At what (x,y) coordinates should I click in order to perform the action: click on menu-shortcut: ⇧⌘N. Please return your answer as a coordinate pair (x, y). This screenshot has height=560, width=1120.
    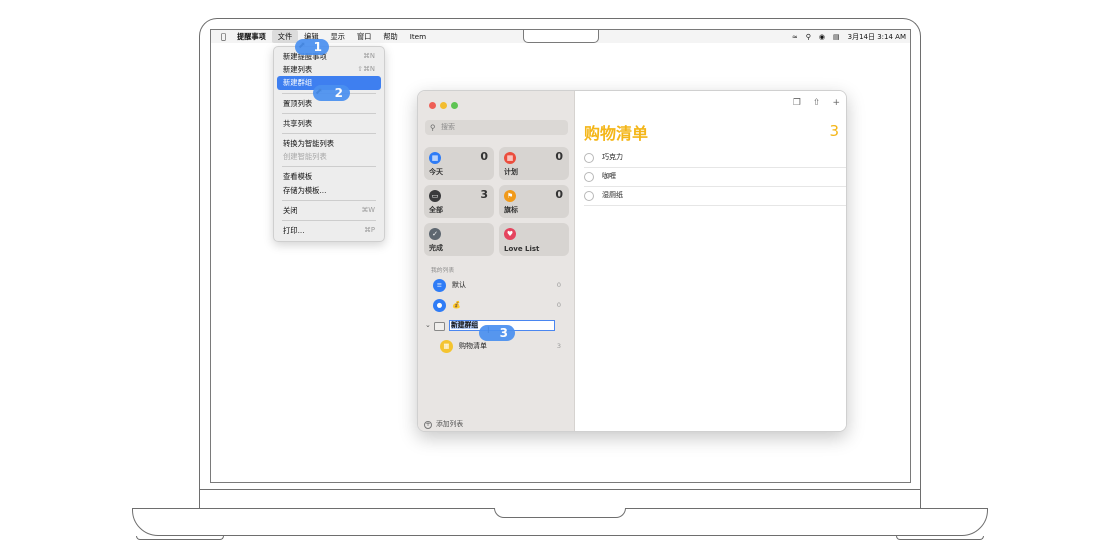
    Looking at the image, I should click on (366, 69).